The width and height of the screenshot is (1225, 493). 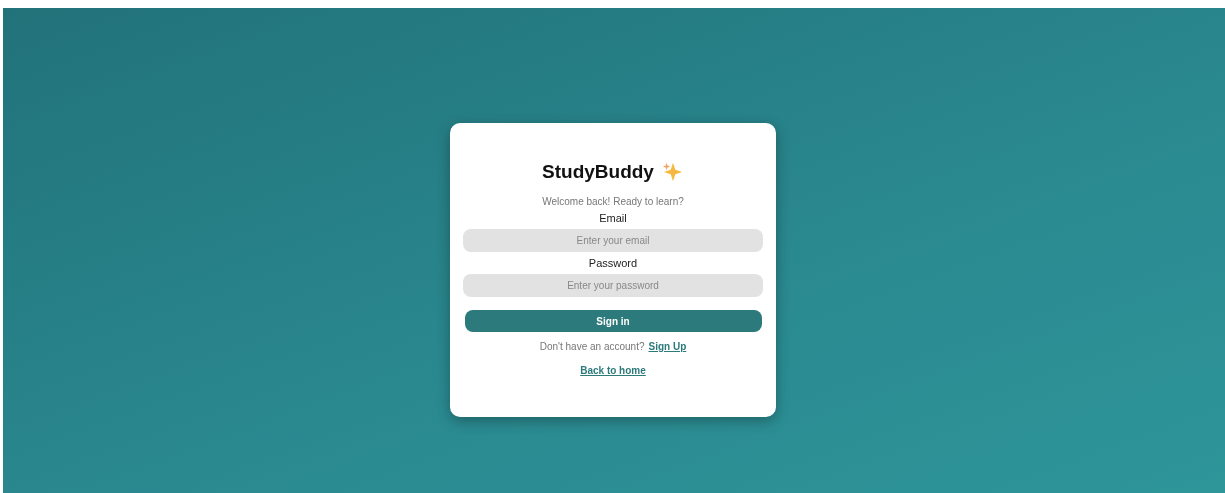 What do you see at coordinates (598, 172) in the screenshot?
I see `app-title: StudyBuddy` at bounding box center [598, 172].